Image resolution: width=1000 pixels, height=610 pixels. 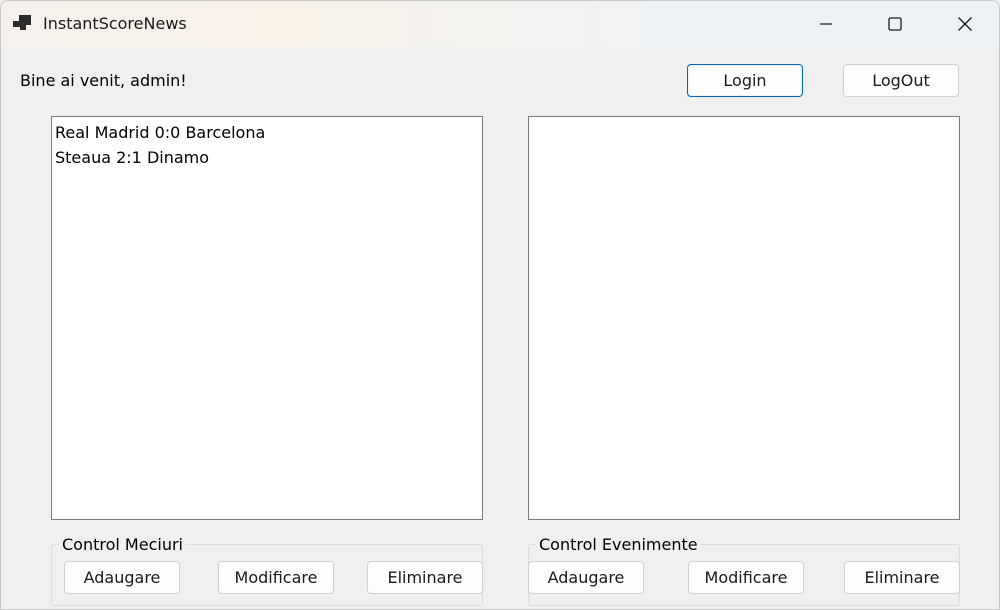 I want to click on add-match-button: Adaugare, so click(x=122, y=577).